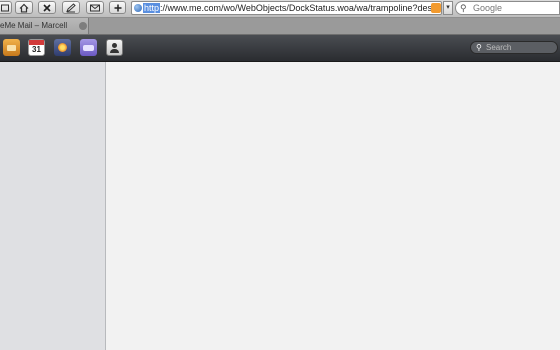 This screenshot has height=350, width=560. I want to click on url-history-dropdown: ▾, so click(448, 8).